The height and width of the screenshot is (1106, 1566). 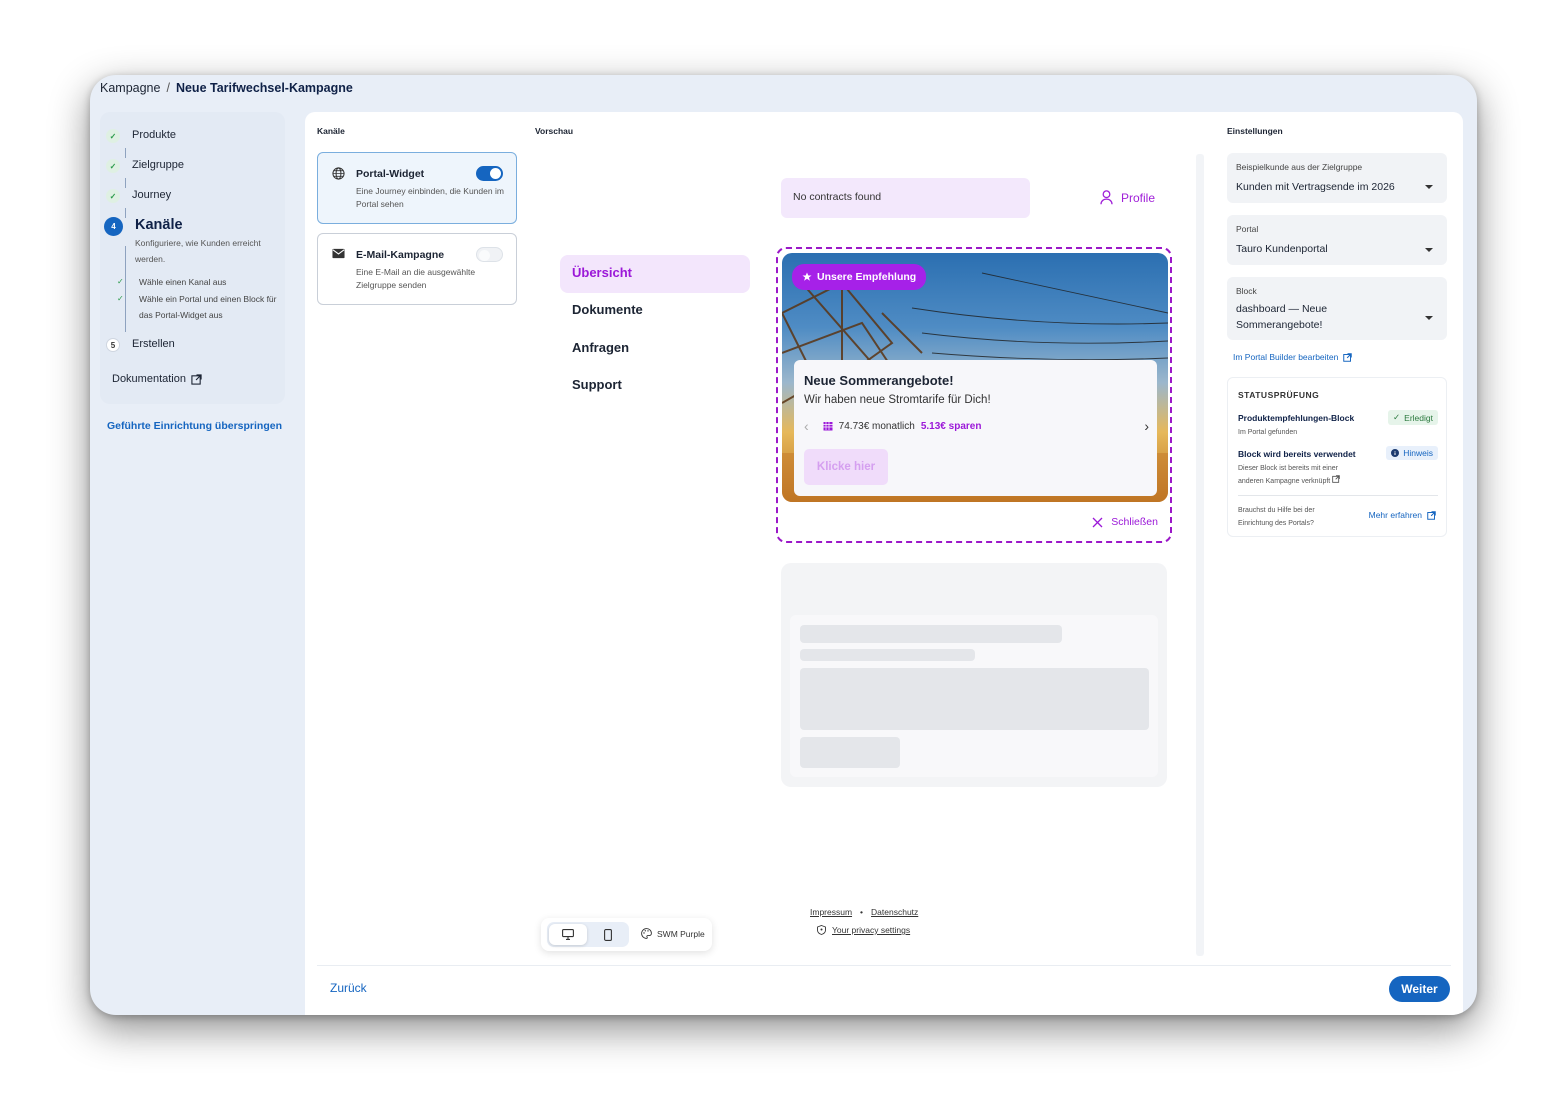 What do you see at coordinates (183, 282) in the screenshot?
I see `substep-label: Wähle einen Kanal aus` at bounding box center [183, 282].